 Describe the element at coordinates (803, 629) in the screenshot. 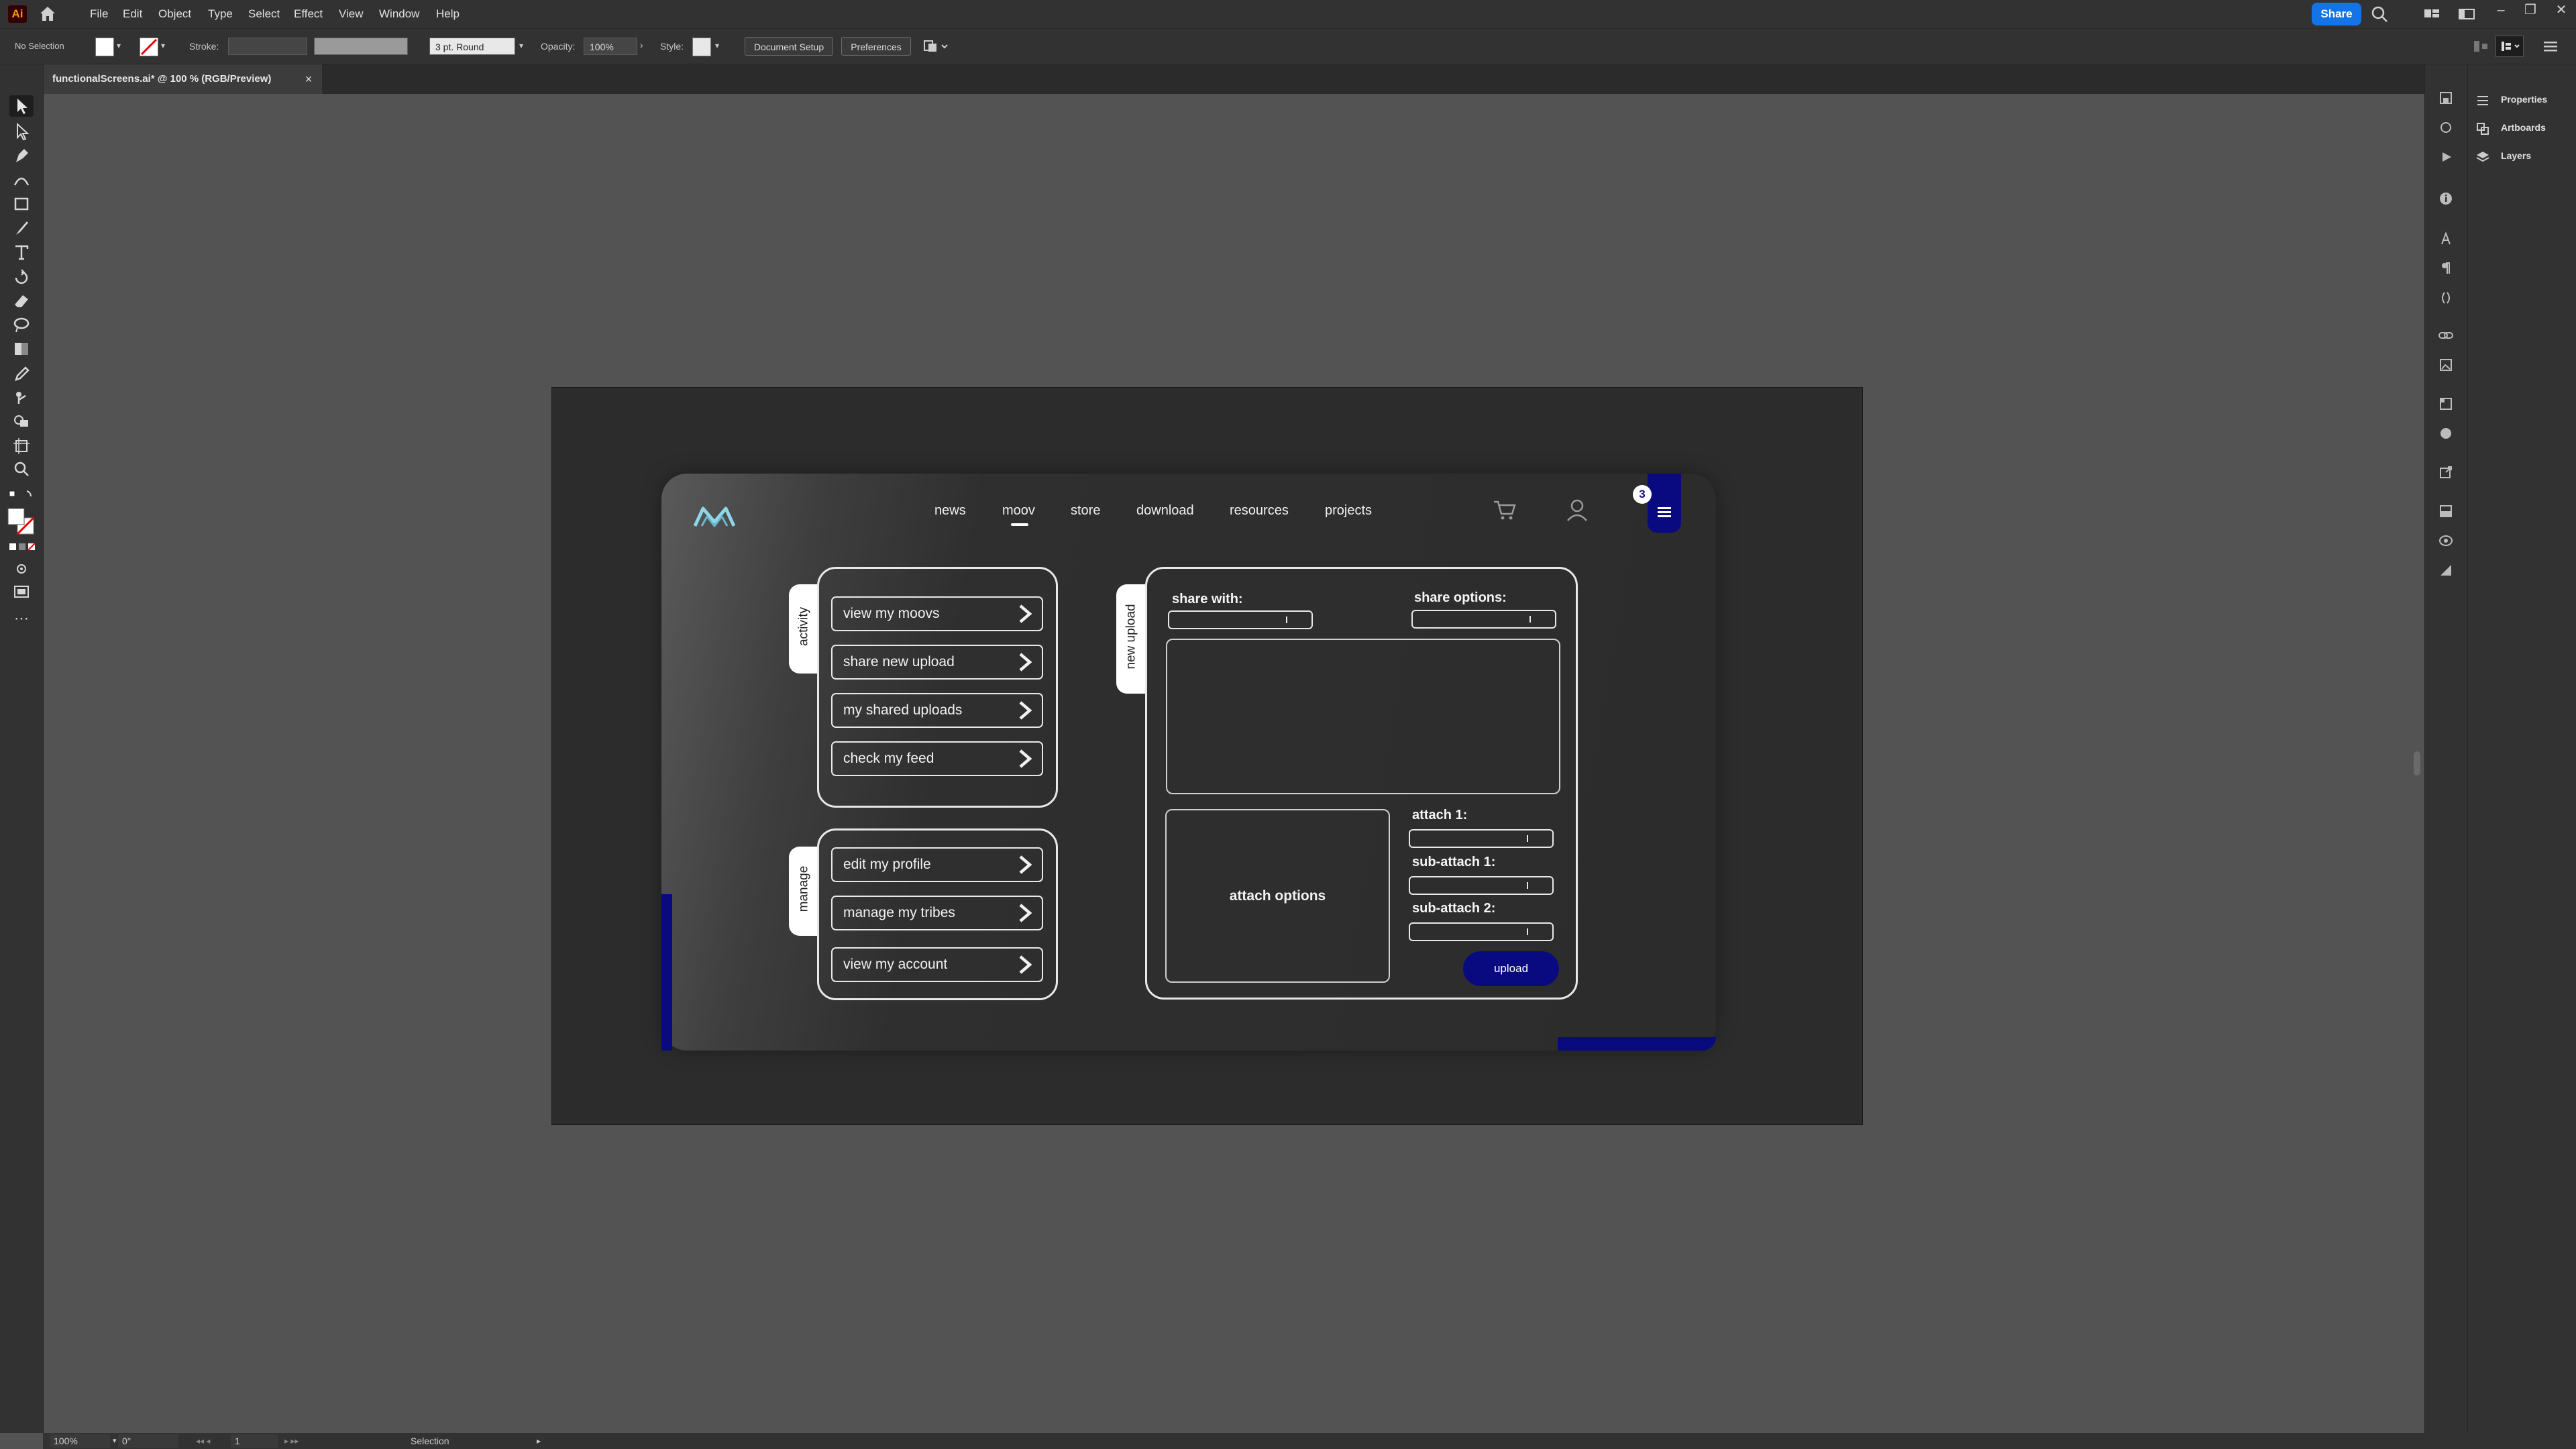

I see `activity-tab: activity` at that location.